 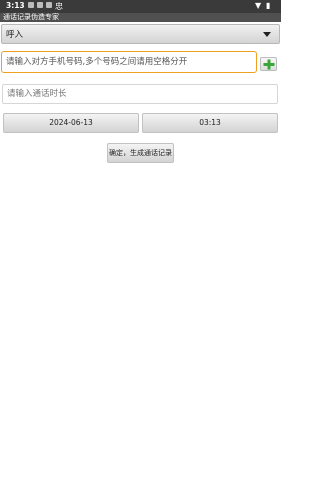 What do you see at coordinates (71, 123) in the screenshot?
I see `date-picker-button: 2024-06-13` at bounding box center [71, 123].